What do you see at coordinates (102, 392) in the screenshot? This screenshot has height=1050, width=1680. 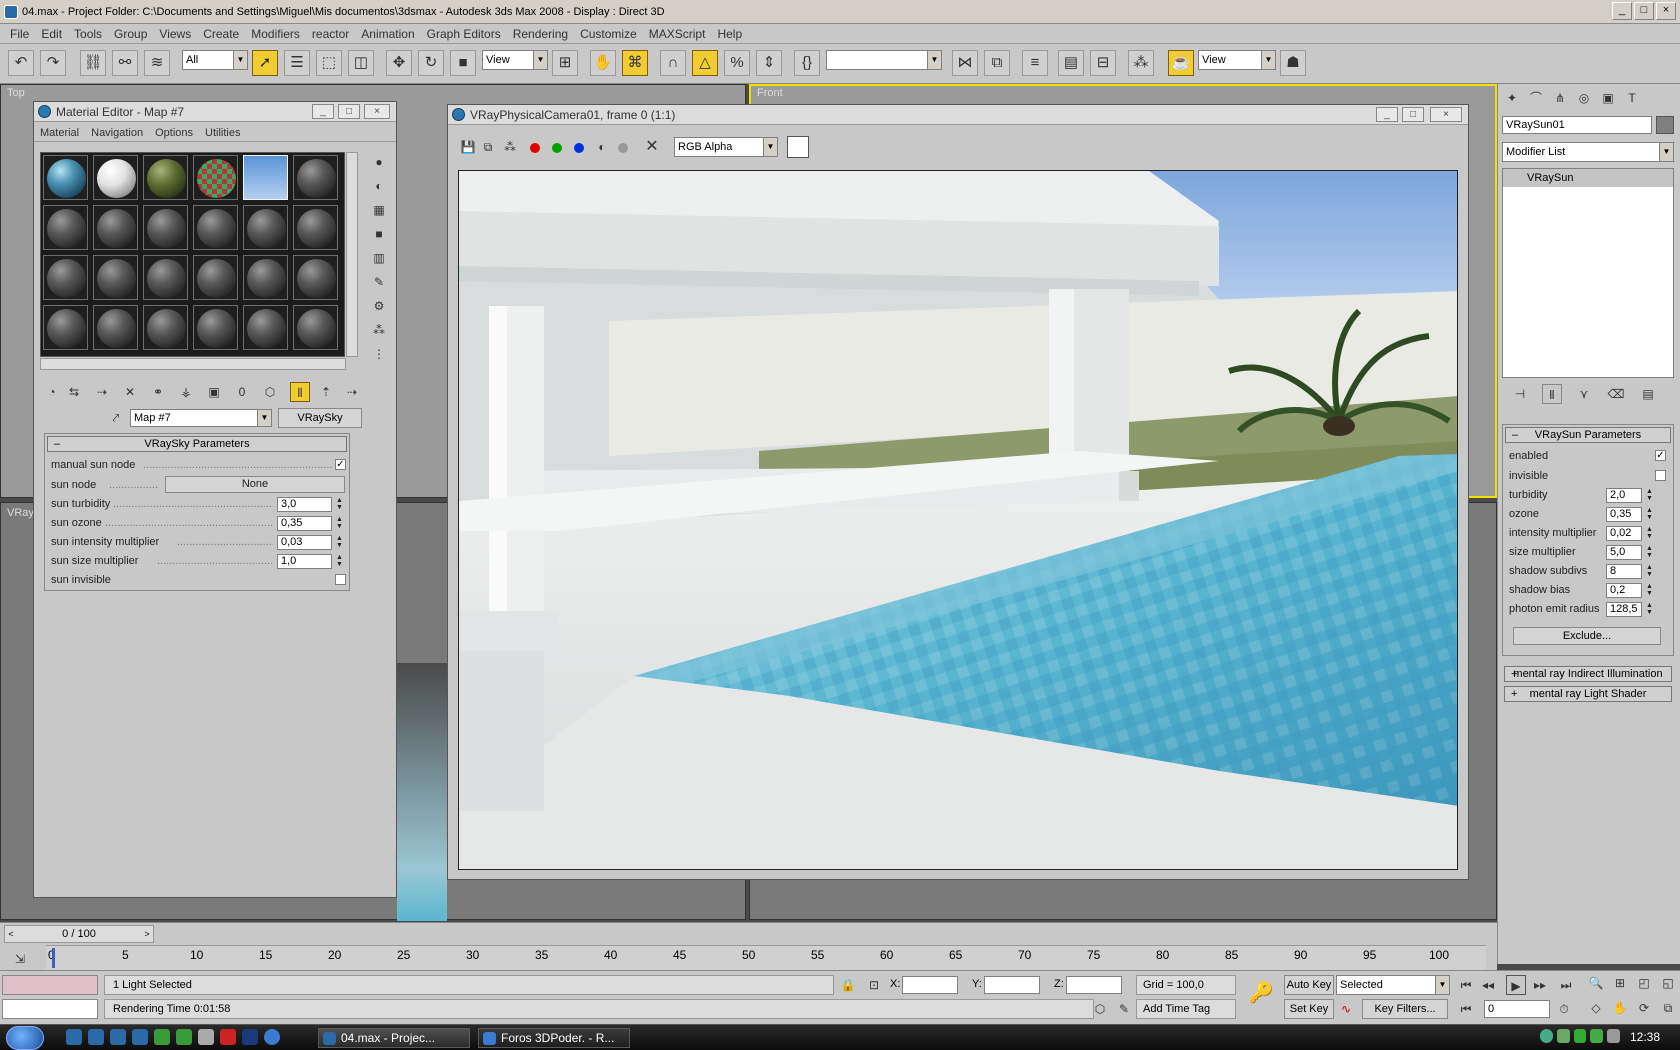 I see `assign-to-selection-icon: ⇢` at bounding box center [102, 392].